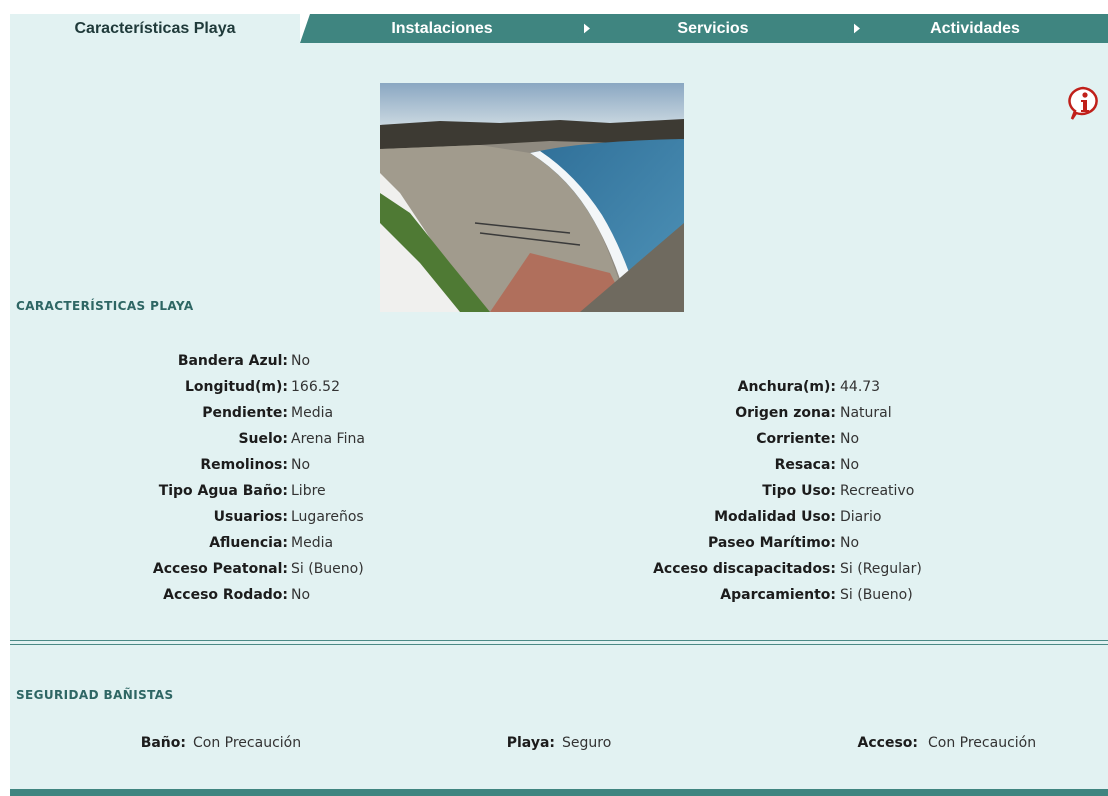 The image size is (1108, 796). I want to click on beach-photo, so click(532, 197).